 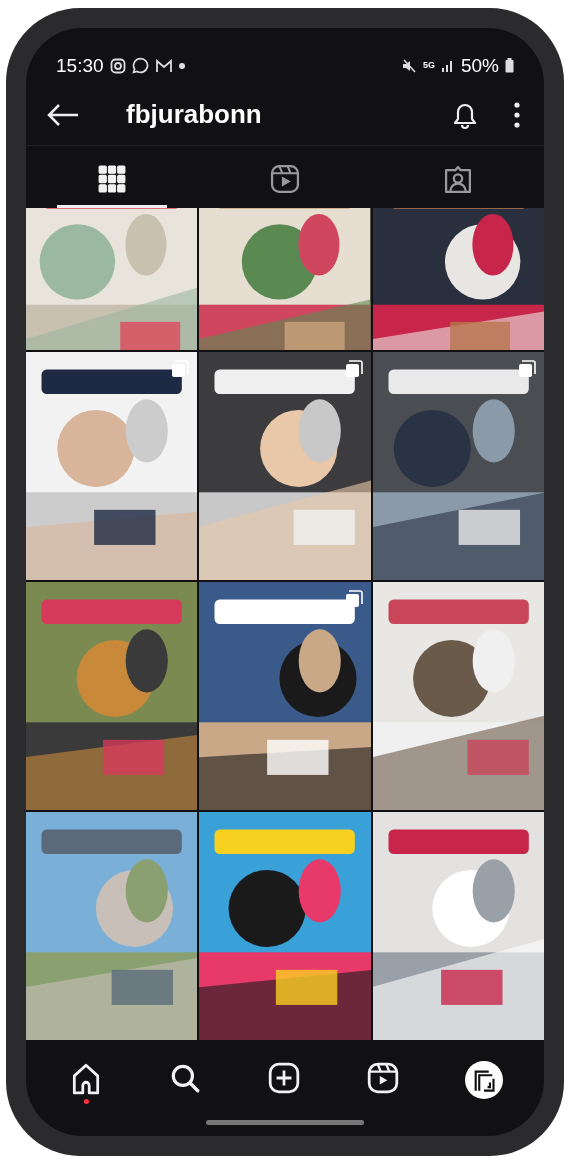 I want to click on chat-app-icon, so click(x=140, y=66).